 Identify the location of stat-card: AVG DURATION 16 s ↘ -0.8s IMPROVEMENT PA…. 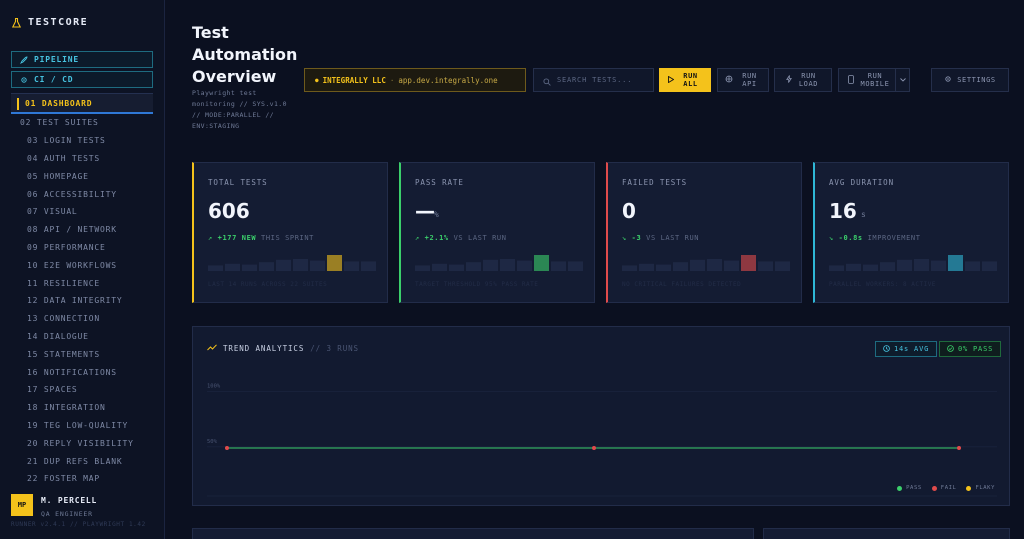
(911, 232).